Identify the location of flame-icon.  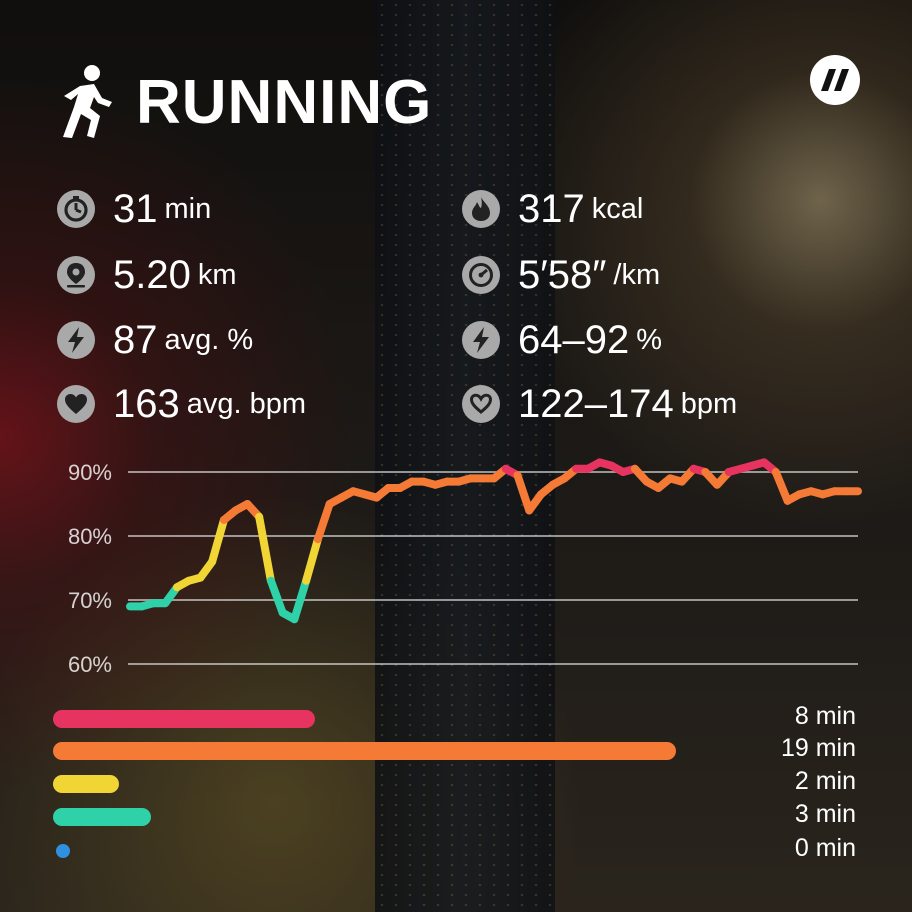
(481, 209).